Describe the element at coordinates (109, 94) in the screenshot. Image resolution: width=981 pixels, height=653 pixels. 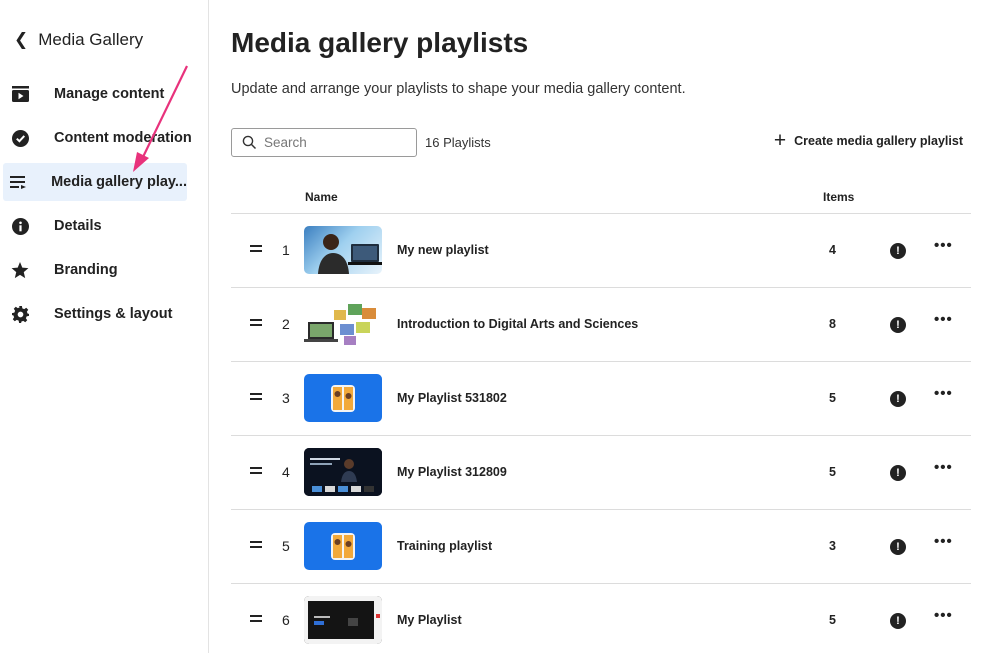
I see `sidebar-item-label: Manage content` at that location.